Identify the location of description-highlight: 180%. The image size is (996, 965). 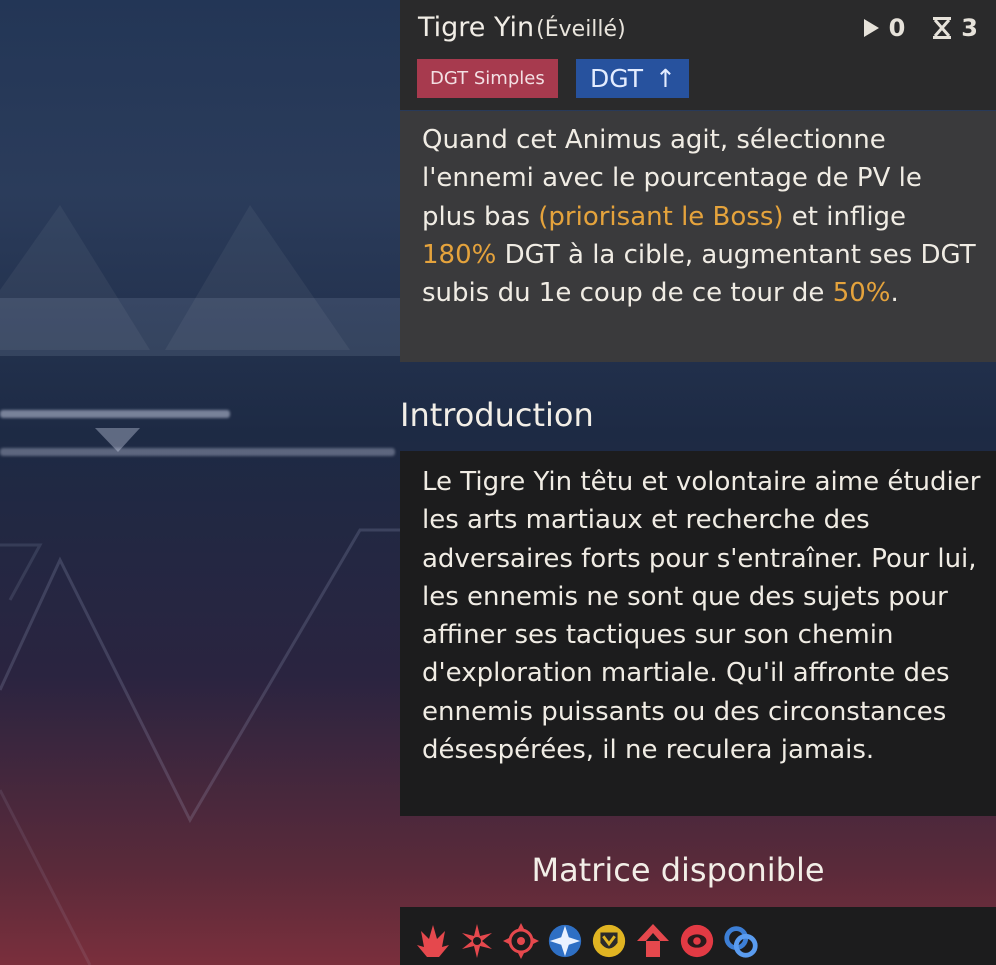
(459, 254).